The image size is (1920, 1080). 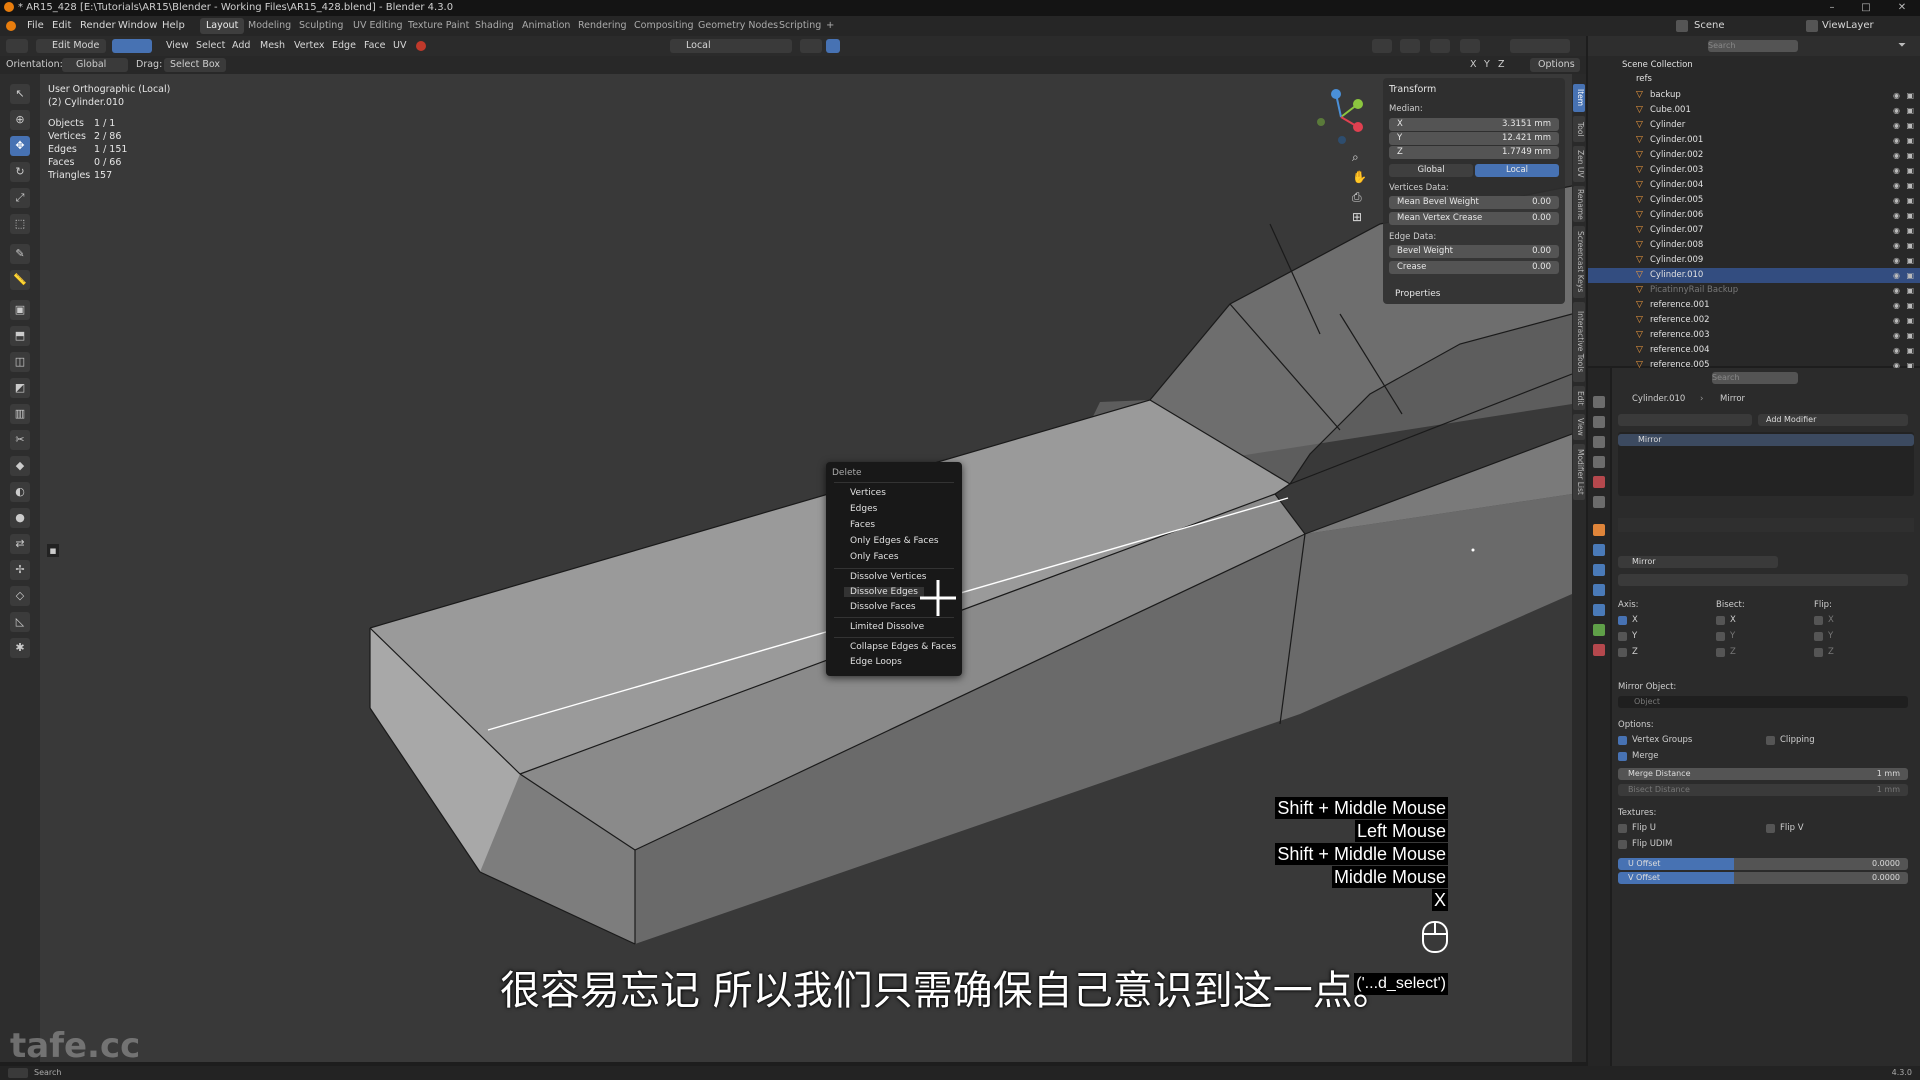 What do you see at coordinates (1753, 46) in the screenshot?
I see `outliner-search-input: Search` at bounding box center [1753, 46].